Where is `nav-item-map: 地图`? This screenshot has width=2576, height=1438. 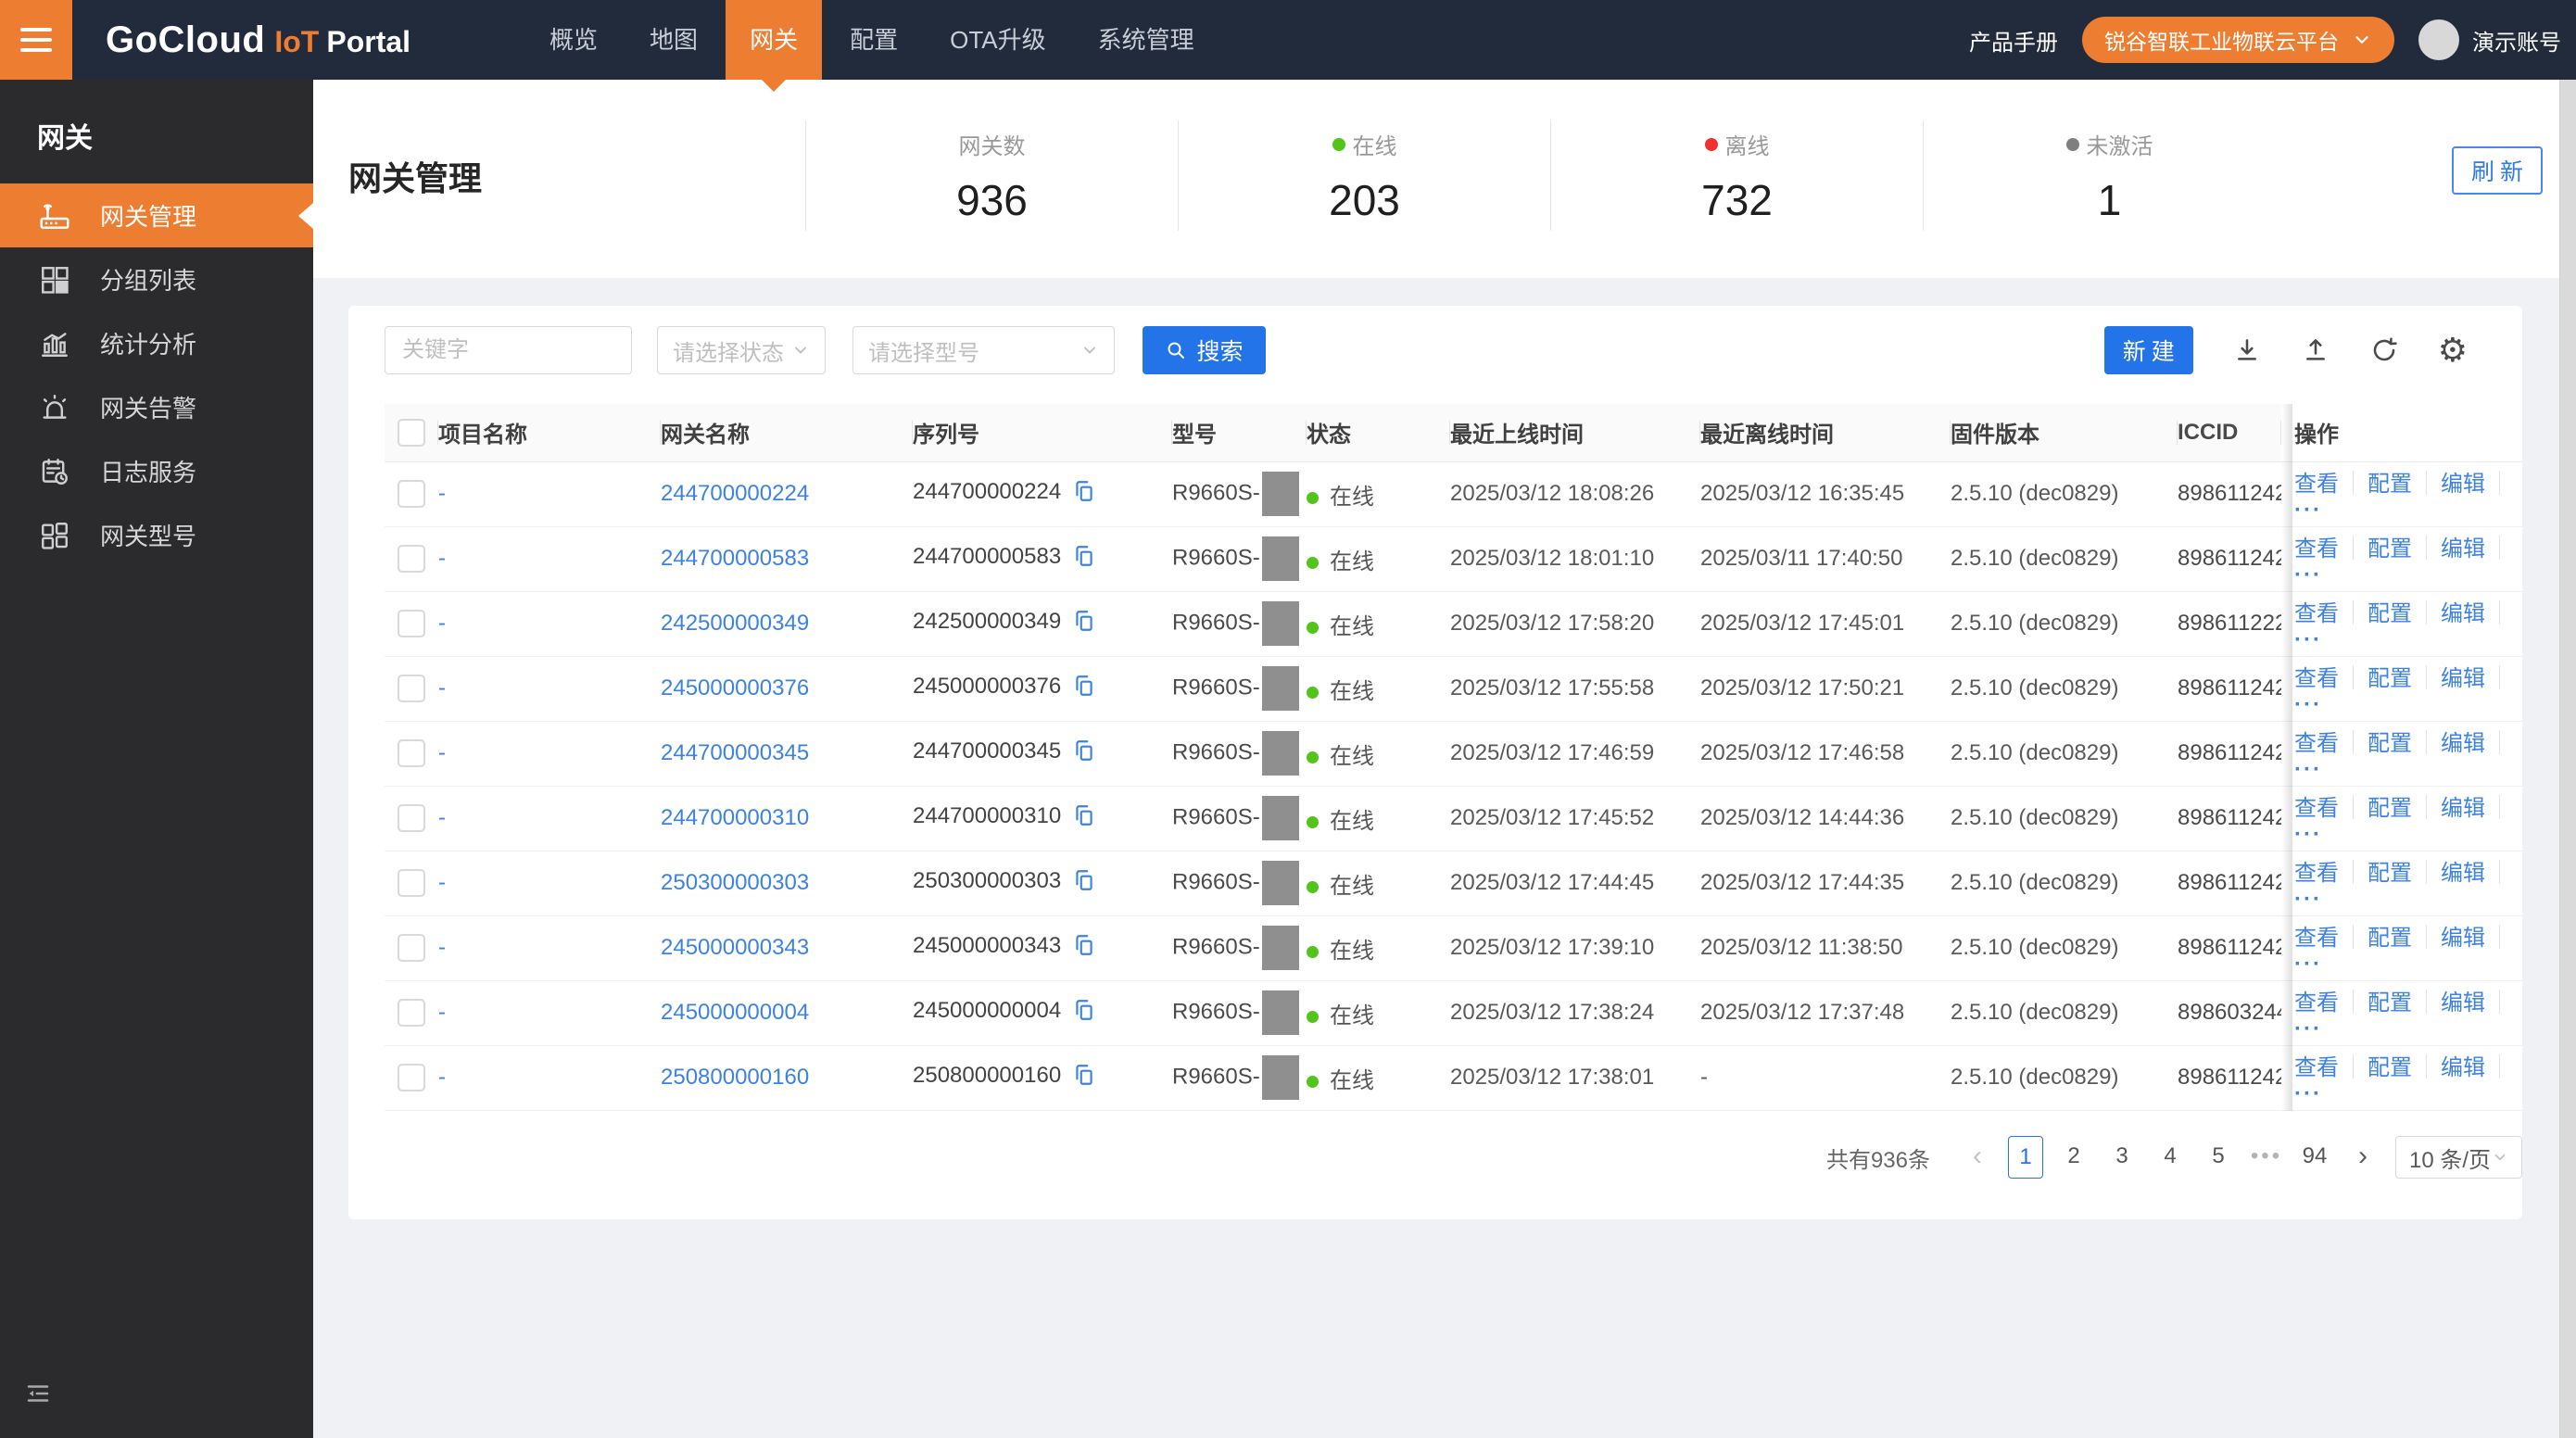
nav-item-map: 地图 is located at coordinates (674, 40).